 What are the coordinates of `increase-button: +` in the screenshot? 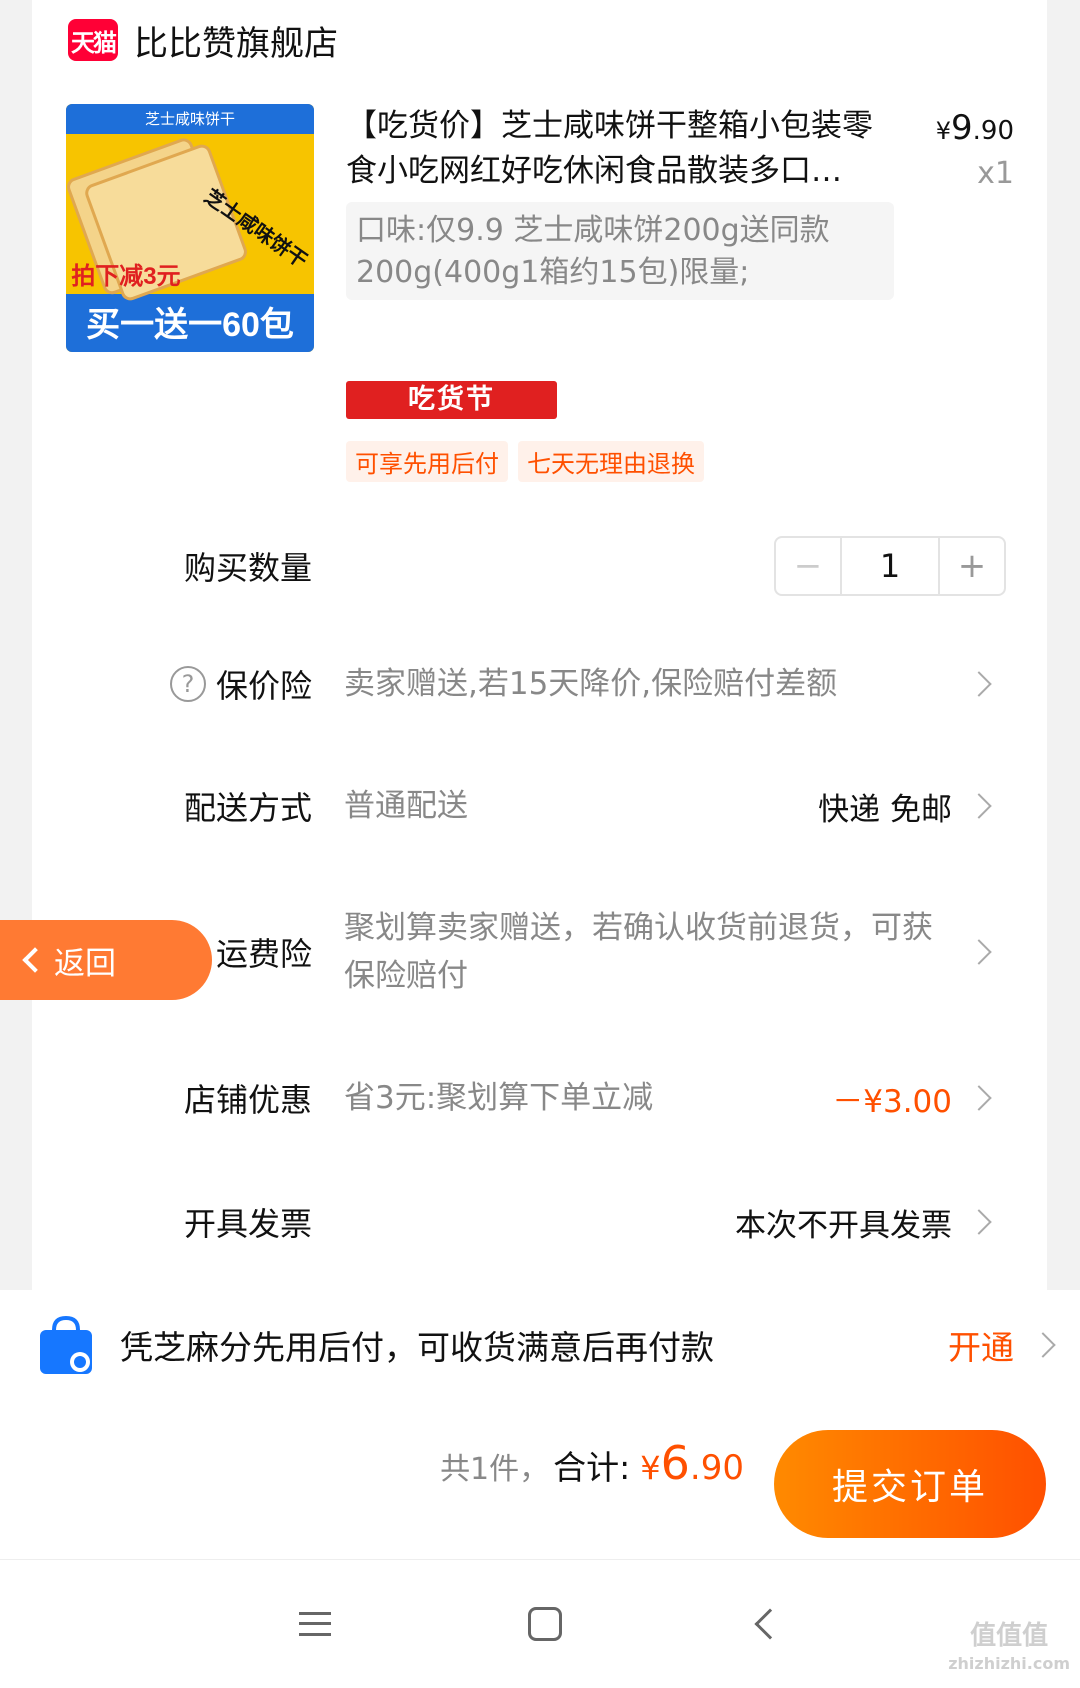 It's located at (971, 566).